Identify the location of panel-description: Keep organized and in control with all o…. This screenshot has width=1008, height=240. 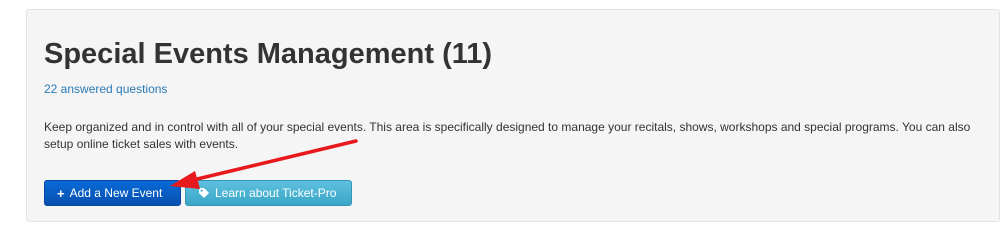
(507, 135).